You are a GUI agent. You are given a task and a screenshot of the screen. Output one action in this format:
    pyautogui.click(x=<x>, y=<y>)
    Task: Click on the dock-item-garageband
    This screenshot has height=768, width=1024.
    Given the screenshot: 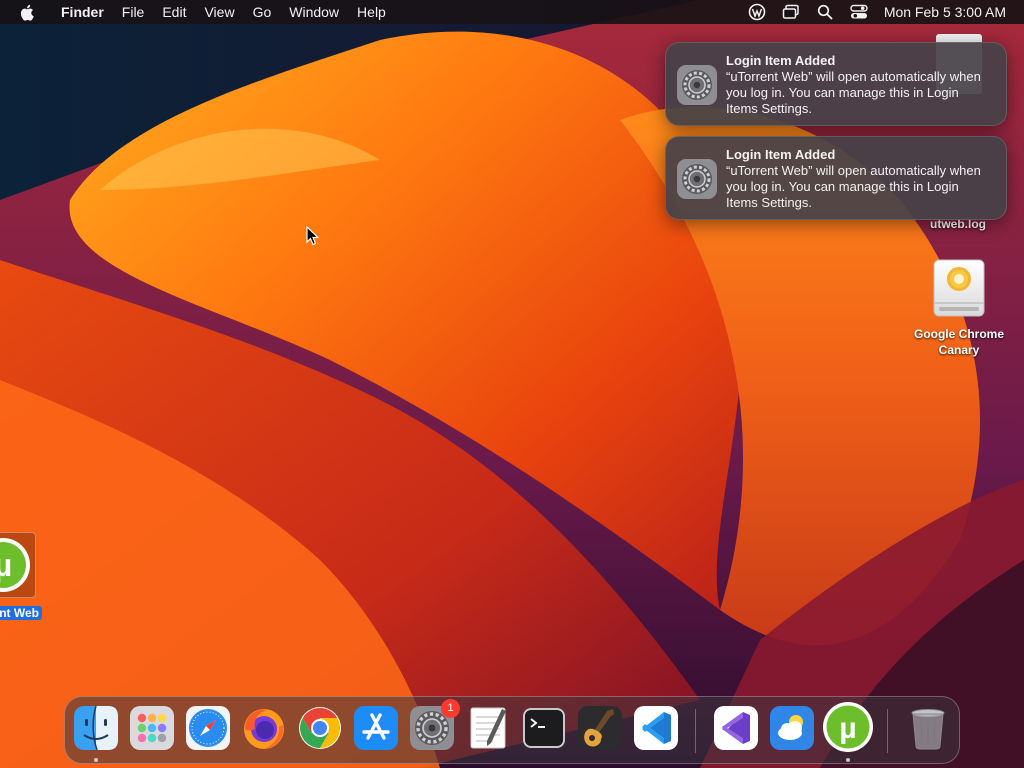 What is the action you would take?
    pyautogui.click(x=600, y=728)
    